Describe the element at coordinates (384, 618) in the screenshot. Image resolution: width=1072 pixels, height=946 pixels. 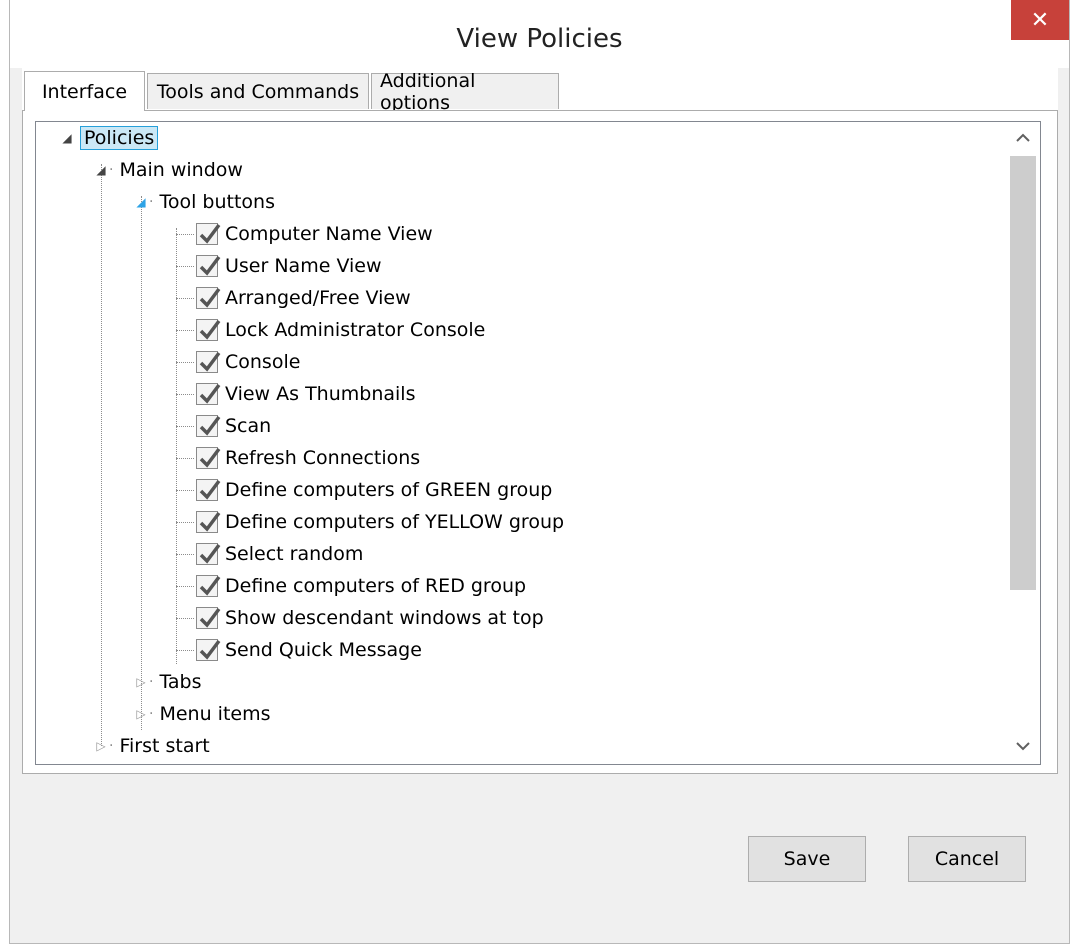
I see `tree-item-label: Show descendant windows at top` at that location.